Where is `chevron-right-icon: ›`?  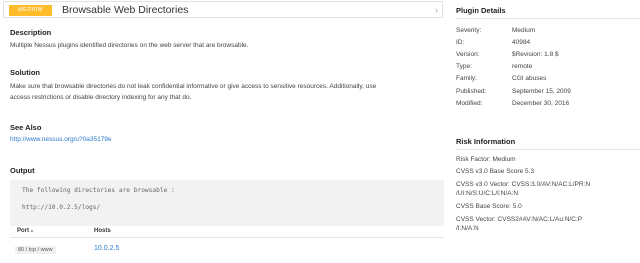
chevron-right-icon: › is located at coordinates (436, 10).